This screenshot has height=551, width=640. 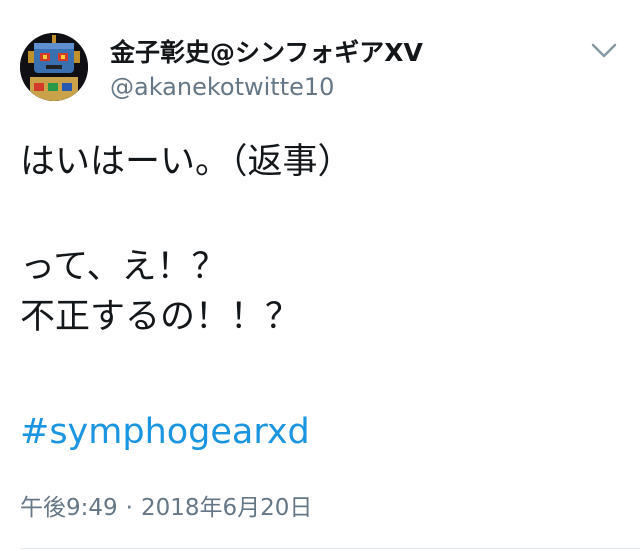 I want to click on robot-avatar-icon, so click(x=54, y=67).